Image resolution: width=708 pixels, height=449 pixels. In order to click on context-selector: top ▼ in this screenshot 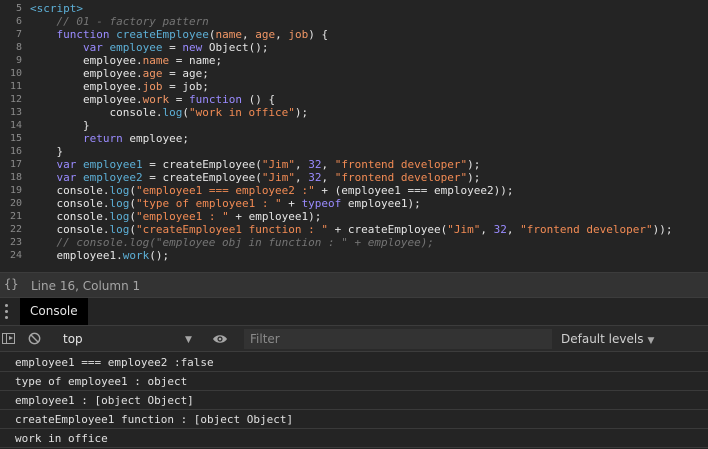, I will do `click(128, 339)`.